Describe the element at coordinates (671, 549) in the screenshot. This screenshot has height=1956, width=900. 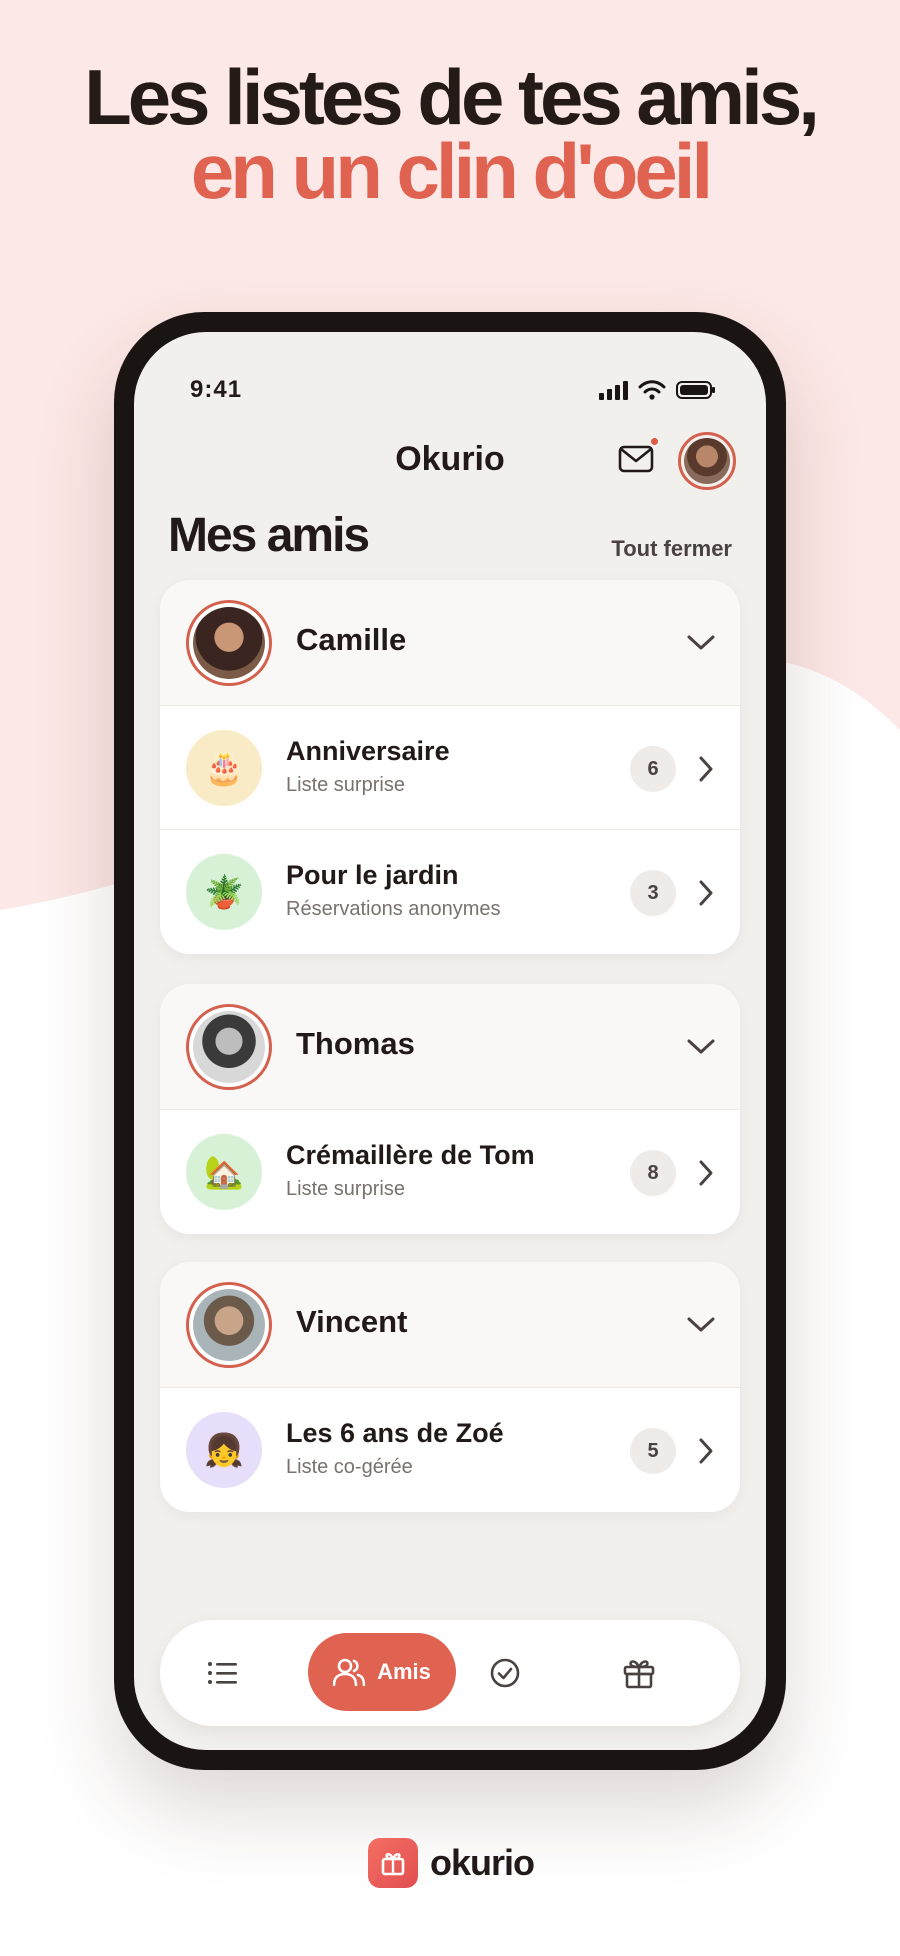
I see `close-all-button: Tout fermer` at that location.